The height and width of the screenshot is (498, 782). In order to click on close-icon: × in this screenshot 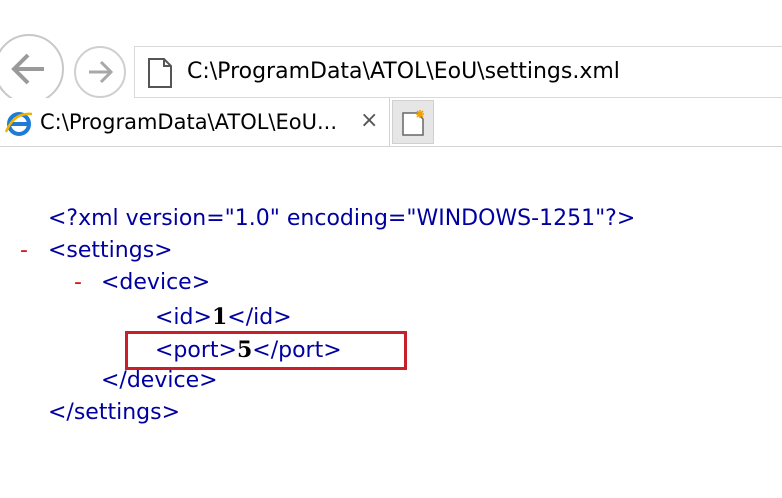, I will do `click(369, 120)`.